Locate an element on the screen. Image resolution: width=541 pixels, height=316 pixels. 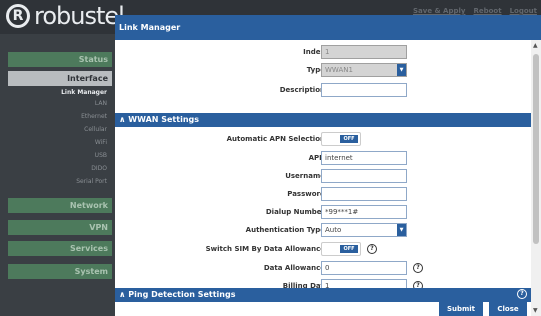
apn-row: APN internet is located at coordinates (323, 158).